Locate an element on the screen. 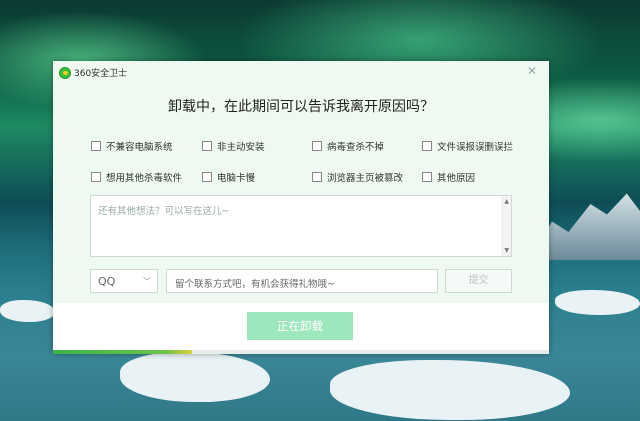 The height and width of the screenshot is (421, 640). 360-logo-icon is located at coordinates (65, 73).